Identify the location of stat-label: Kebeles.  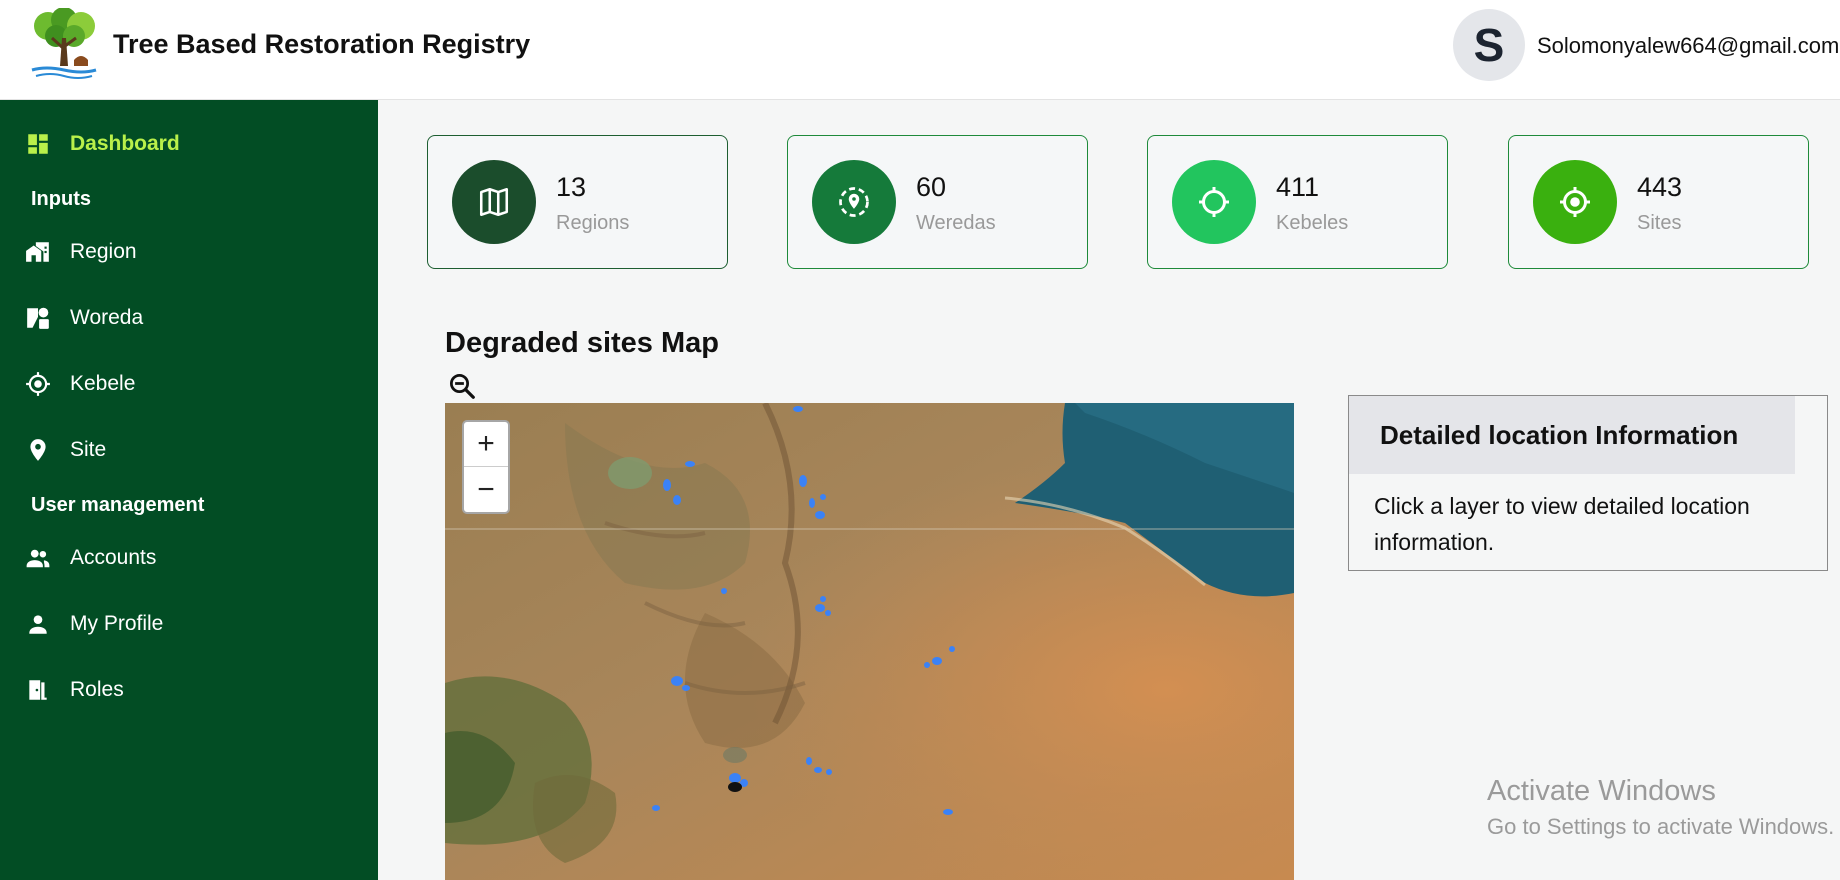
(1312, 223).